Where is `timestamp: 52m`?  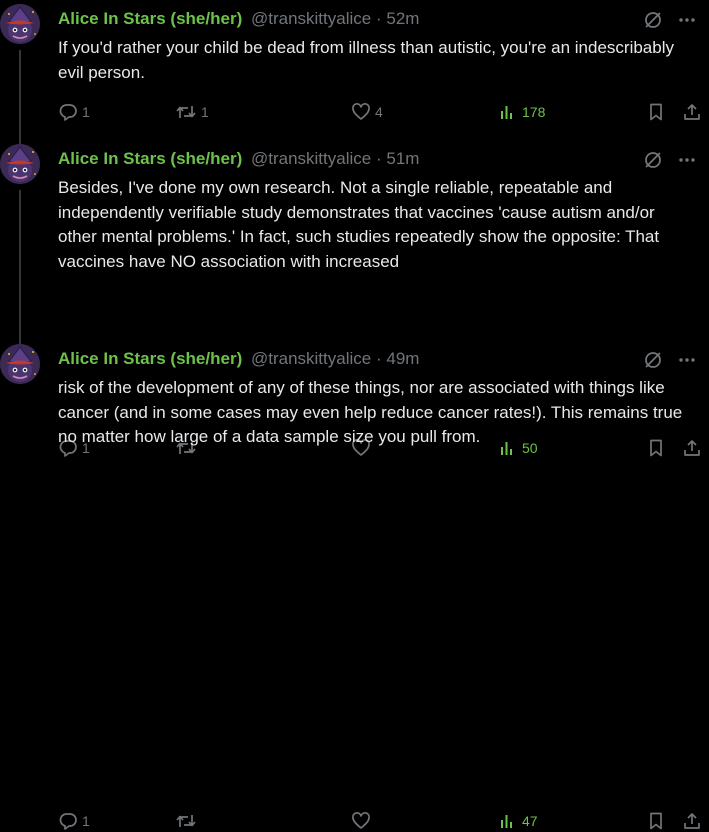
timestamp: 52m is located at coordinates (402, 18).